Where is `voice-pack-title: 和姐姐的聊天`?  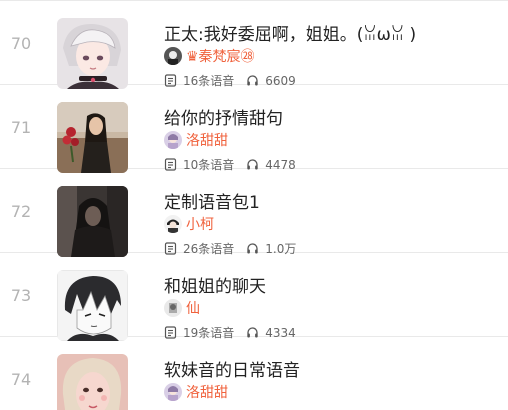 voice-pack-title: 和姐姐的聊天 is located at coordinates (215, 284).